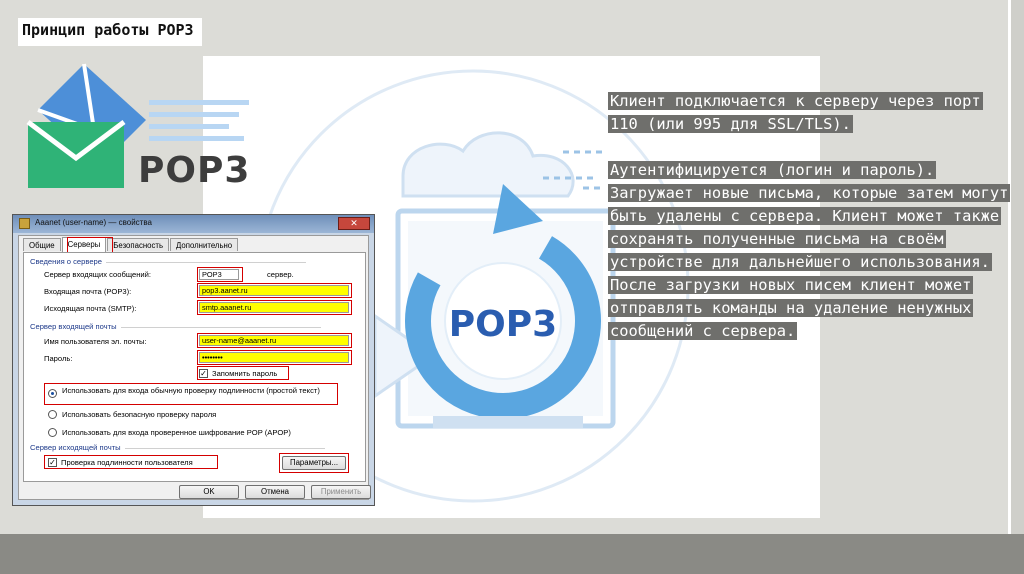  Describe the element at coordinates (58, 358) in the screenshot. I see `password-label: Пароль:` at that location.